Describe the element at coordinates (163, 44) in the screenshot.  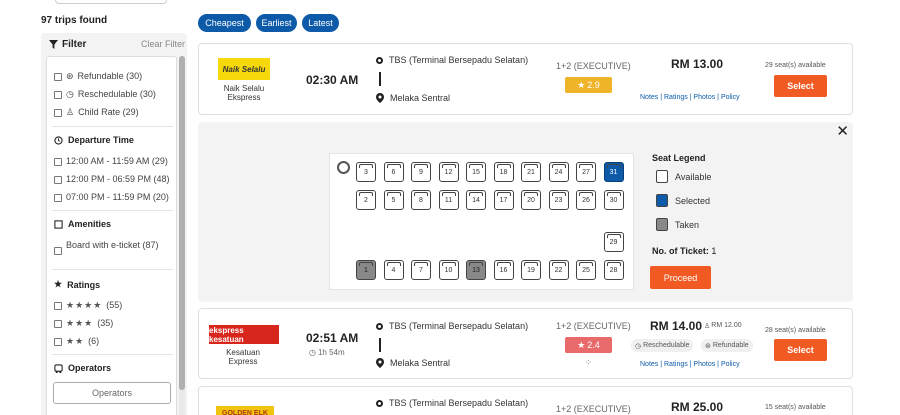
I see `clear-filter-link: Clear Filter` at that location.